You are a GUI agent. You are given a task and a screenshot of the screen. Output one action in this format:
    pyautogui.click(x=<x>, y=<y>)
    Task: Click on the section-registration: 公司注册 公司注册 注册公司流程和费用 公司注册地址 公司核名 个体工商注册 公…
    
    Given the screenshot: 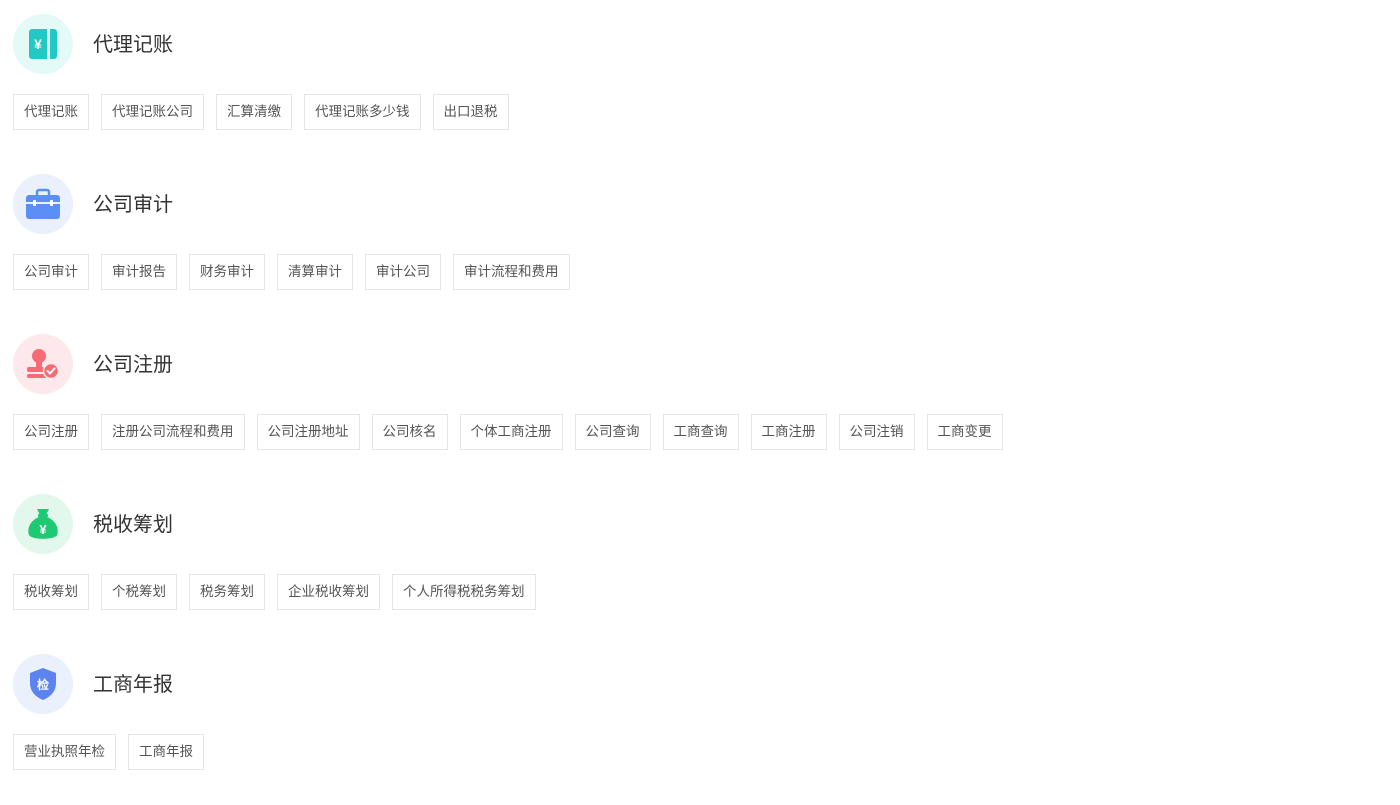 What is the action you would take?
    pyautogui.click(x=693, y=392)
    